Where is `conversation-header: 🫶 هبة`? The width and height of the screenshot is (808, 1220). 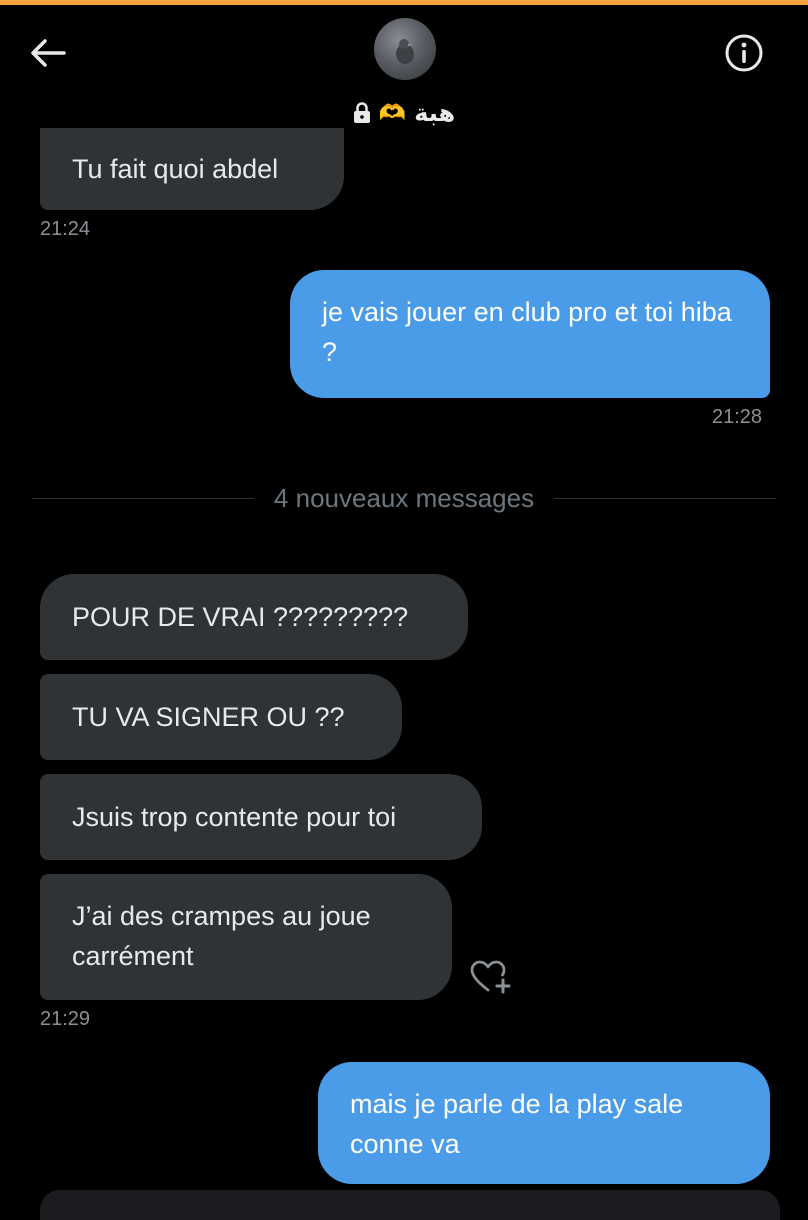
conversation-header: 🫶 هبة is located at coordinates (404, 75).